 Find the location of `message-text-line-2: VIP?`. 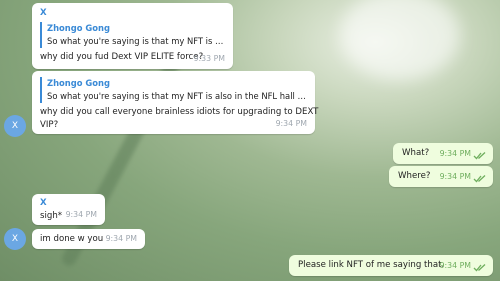

message-text-line-2: VIP? is located at coordinates (49, 125).